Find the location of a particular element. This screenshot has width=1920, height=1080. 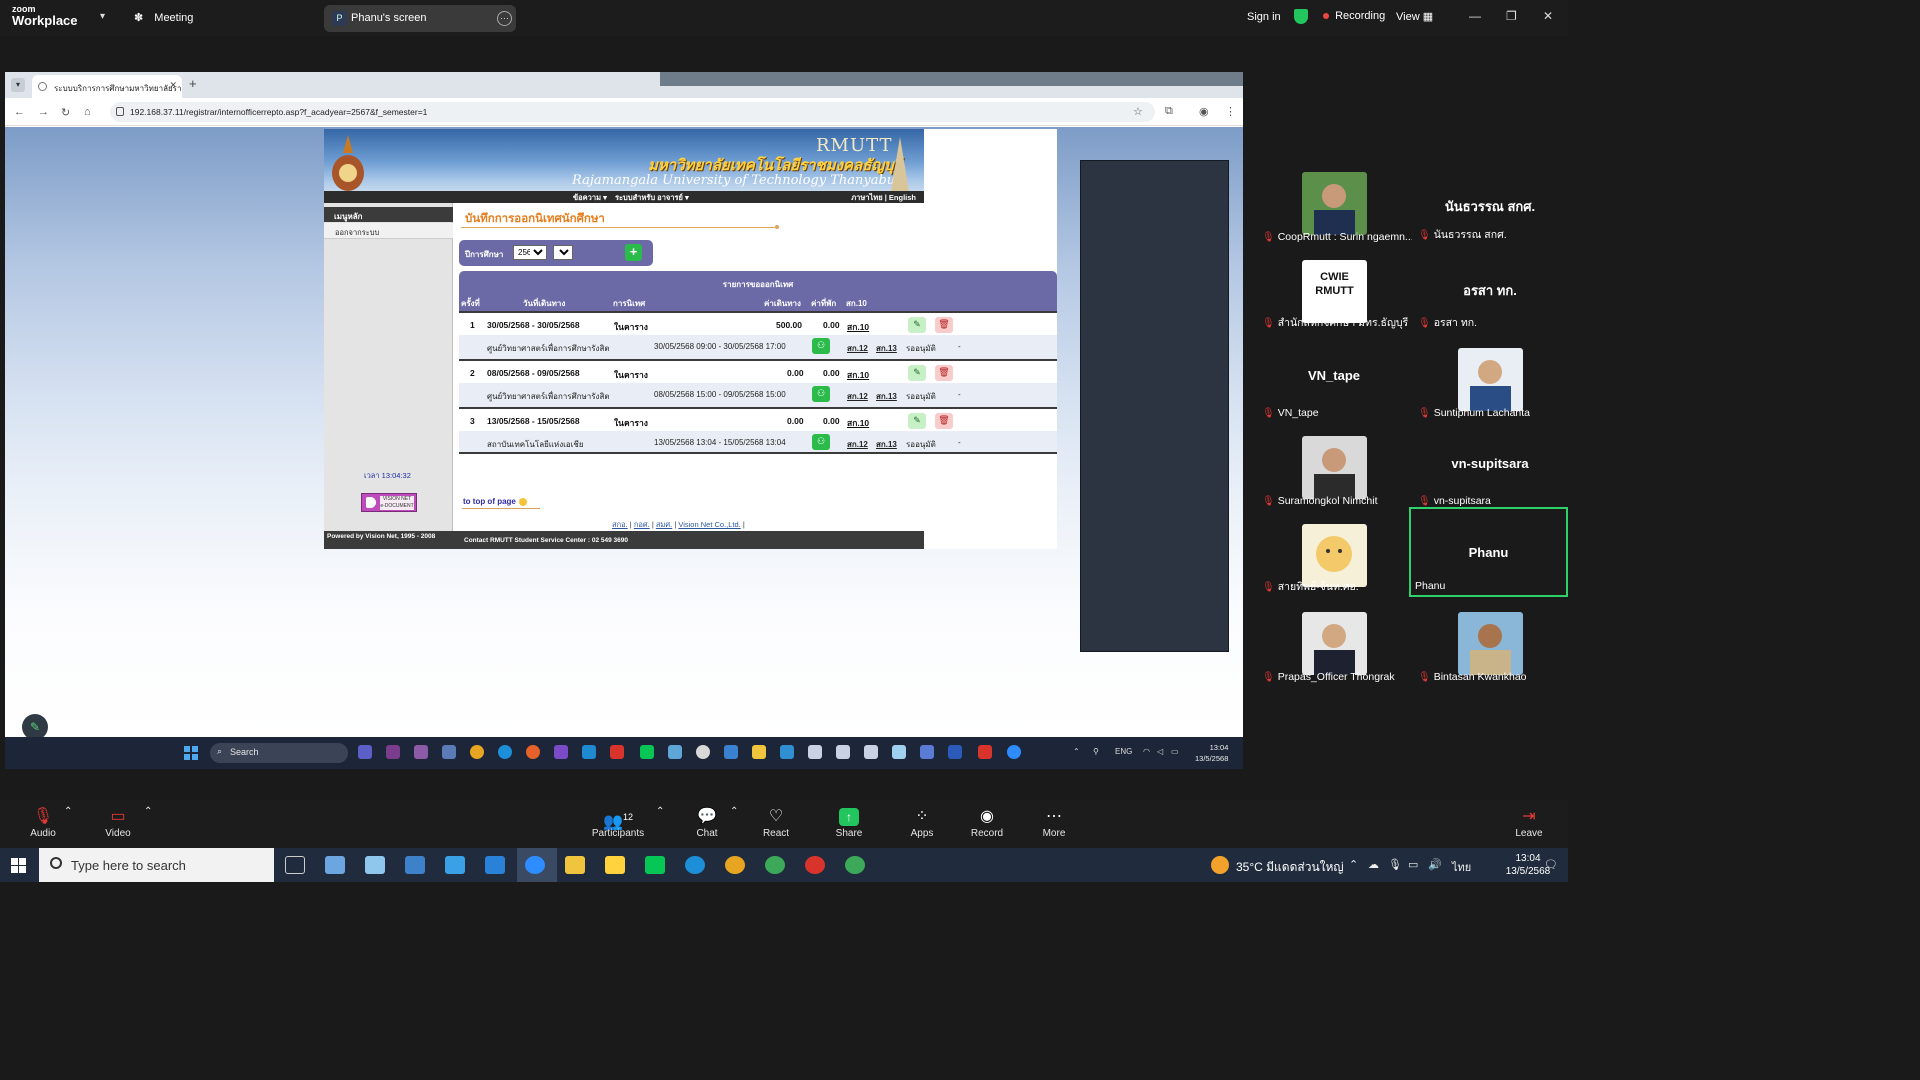

vision-net-badge: VISION NET e-DOCUMENT is located at coordinates (389, 502).